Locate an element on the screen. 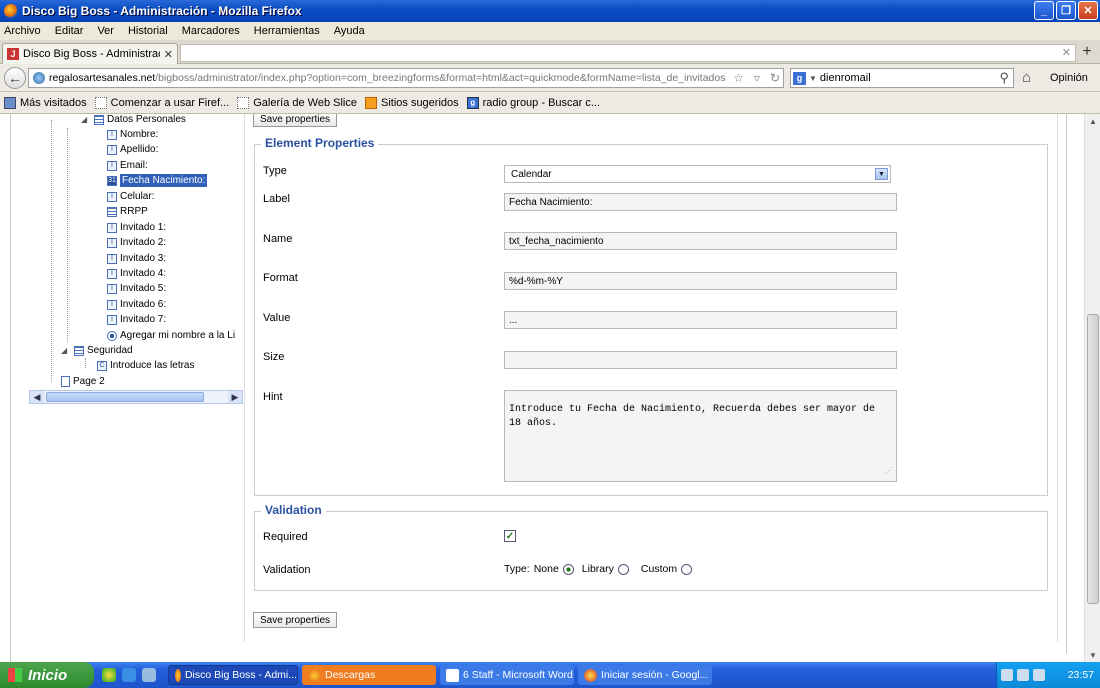 The width and height of the screenshot is (1100, 688). validation-fieldset is located at coordinates (651, 551).